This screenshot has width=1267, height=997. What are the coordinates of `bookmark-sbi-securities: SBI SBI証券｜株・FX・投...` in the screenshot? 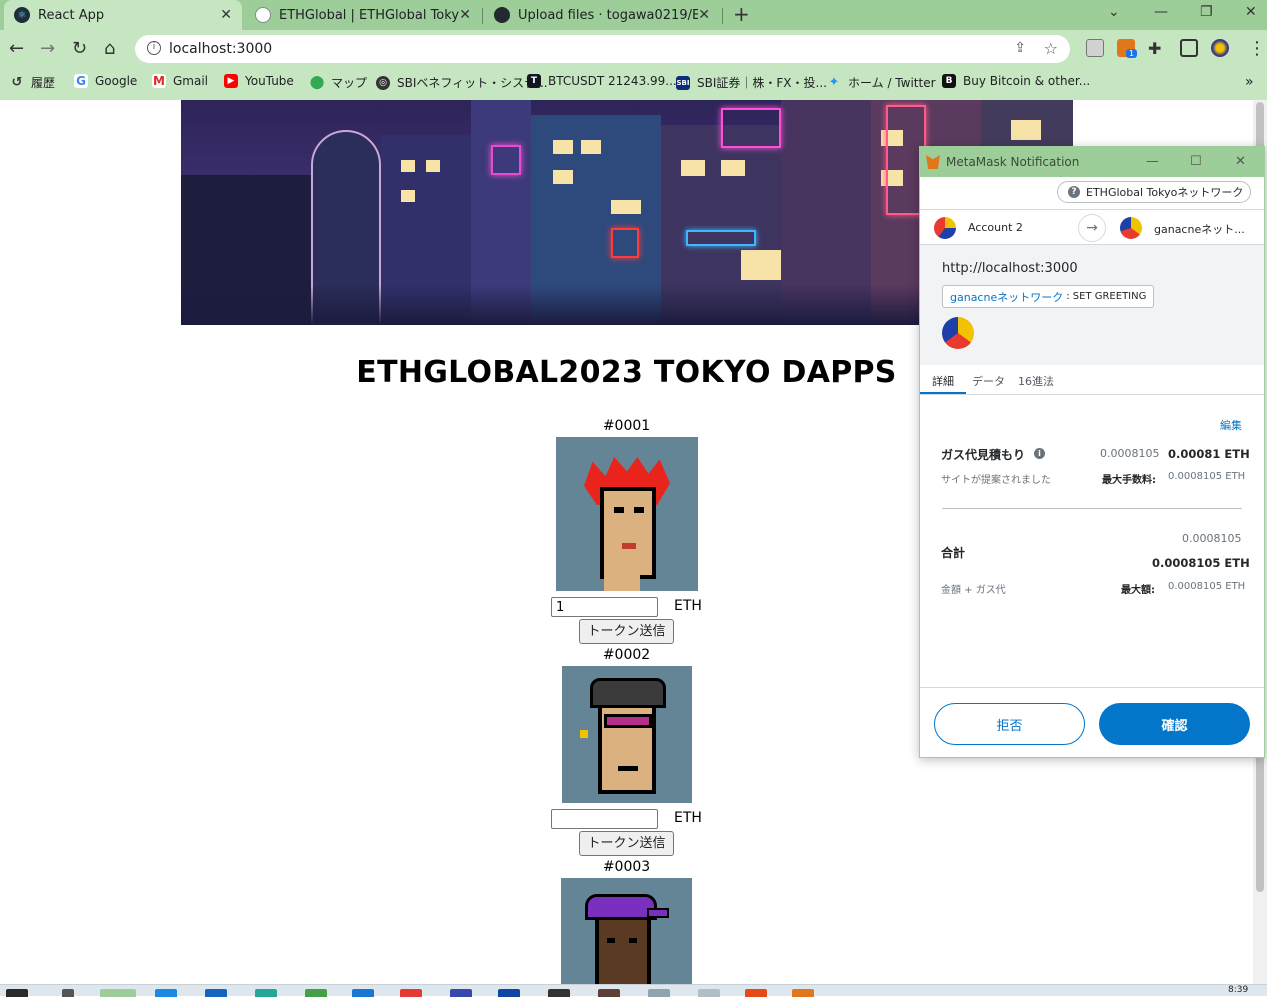 It's located at (751, 82).